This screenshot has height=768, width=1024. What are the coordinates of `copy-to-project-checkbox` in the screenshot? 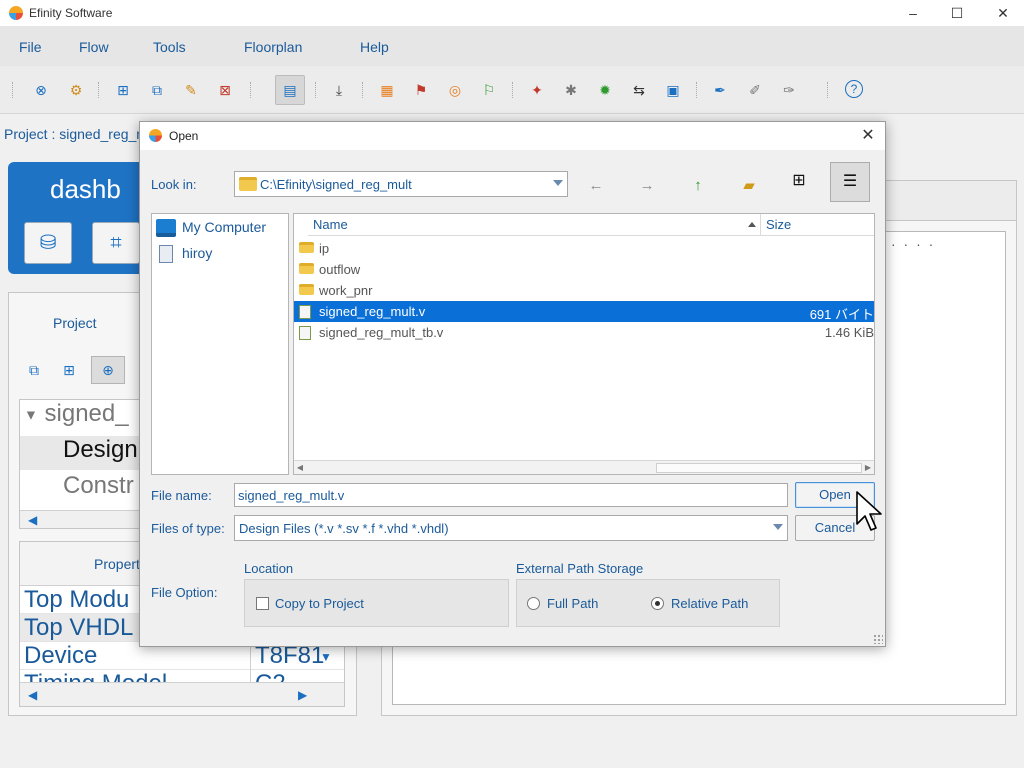 It's located at (262, 603).